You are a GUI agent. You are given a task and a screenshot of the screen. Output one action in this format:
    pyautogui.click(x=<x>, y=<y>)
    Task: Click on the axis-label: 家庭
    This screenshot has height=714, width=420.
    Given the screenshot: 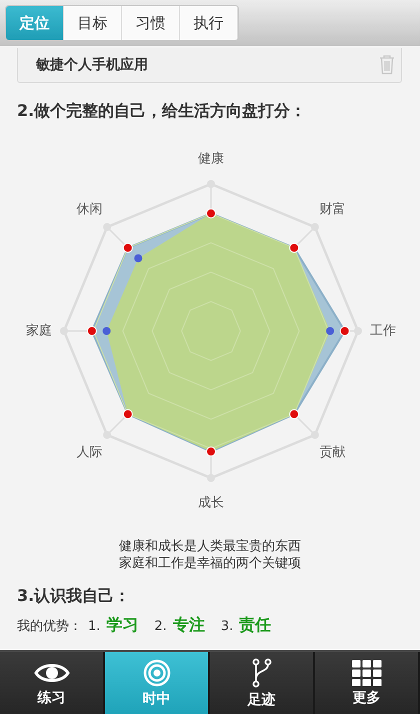 What is the action you would take?
    pyautogui.click(x=39, y=331)
    